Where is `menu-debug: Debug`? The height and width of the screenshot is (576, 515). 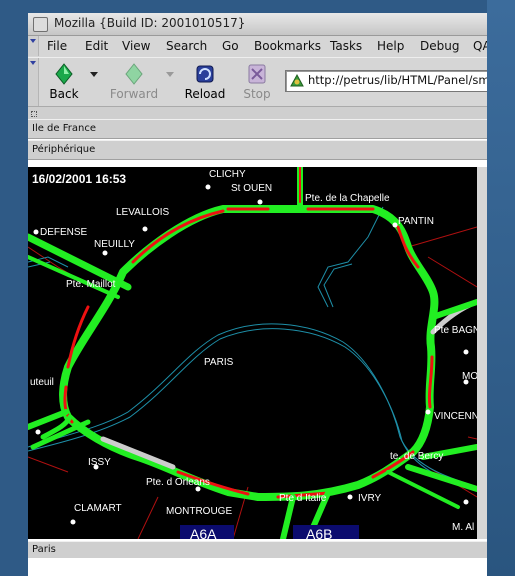
menu-debug: Debug is located at coordinates (439, 46).